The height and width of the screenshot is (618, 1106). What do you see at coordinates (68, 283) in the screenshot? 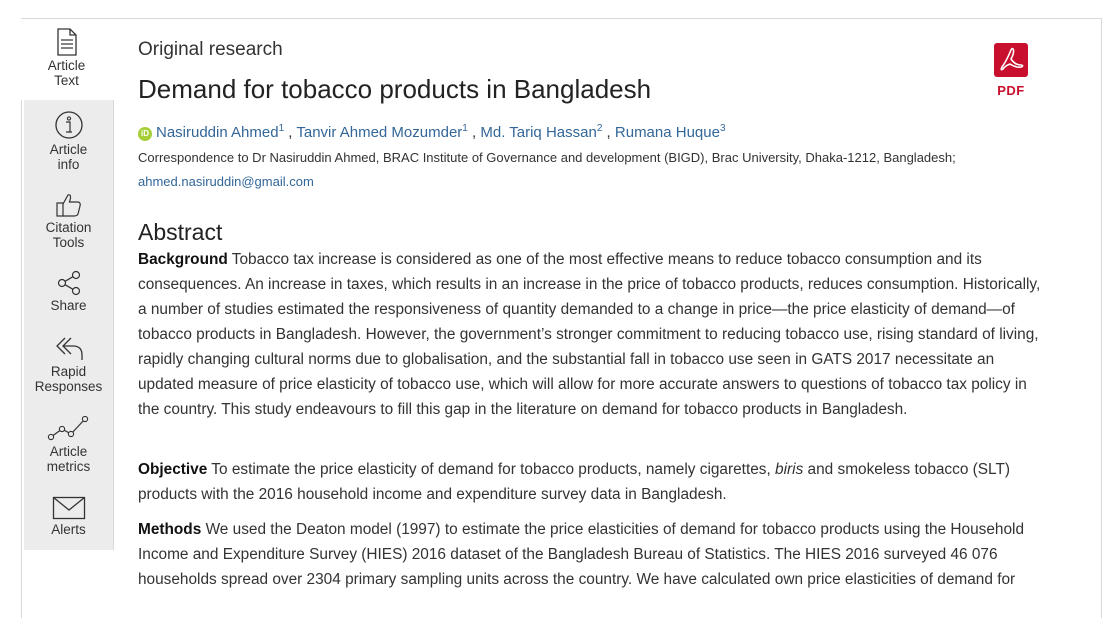
I see `share-icon` at bounding box center [68, 283].